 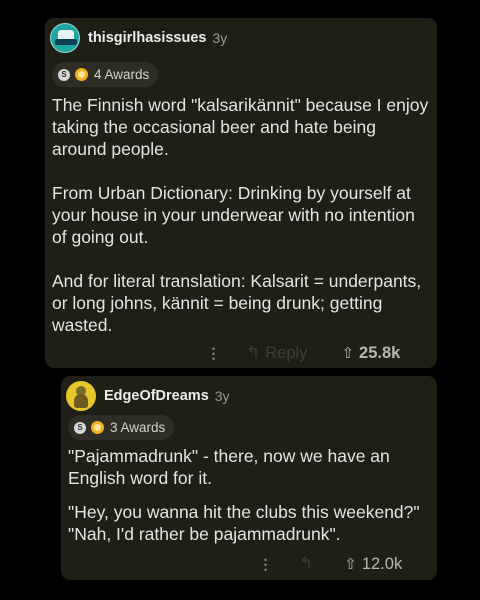 I want to click on reply-label: Reply, so click(x=286, y=352).